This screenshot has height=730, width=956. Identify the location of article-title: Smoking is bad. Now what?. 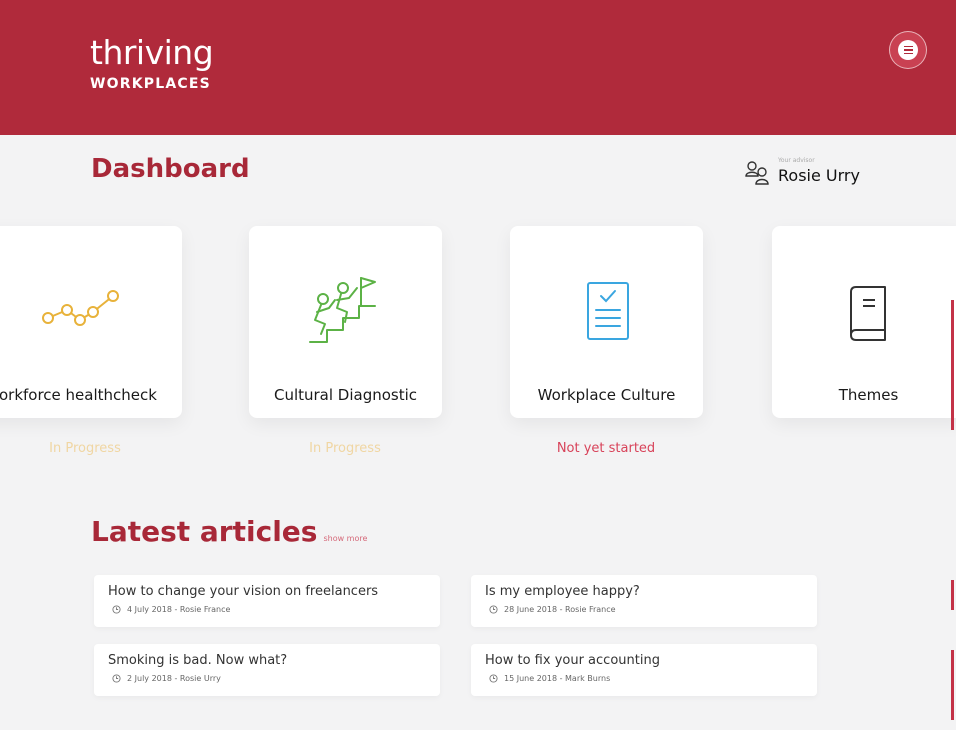
(198, 660).